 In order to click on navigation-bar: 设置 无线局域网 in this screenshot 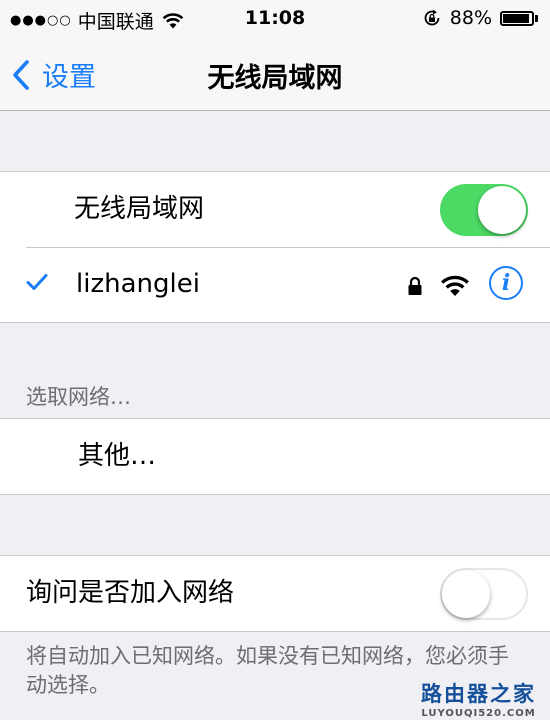, I will do `click(275, 73)`.